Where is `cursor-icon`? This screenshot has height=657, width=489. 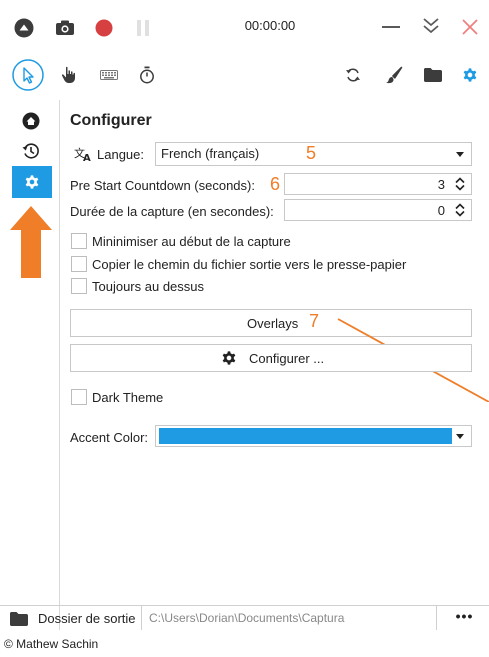
cursor-icon is located at coordinates (28, 75).